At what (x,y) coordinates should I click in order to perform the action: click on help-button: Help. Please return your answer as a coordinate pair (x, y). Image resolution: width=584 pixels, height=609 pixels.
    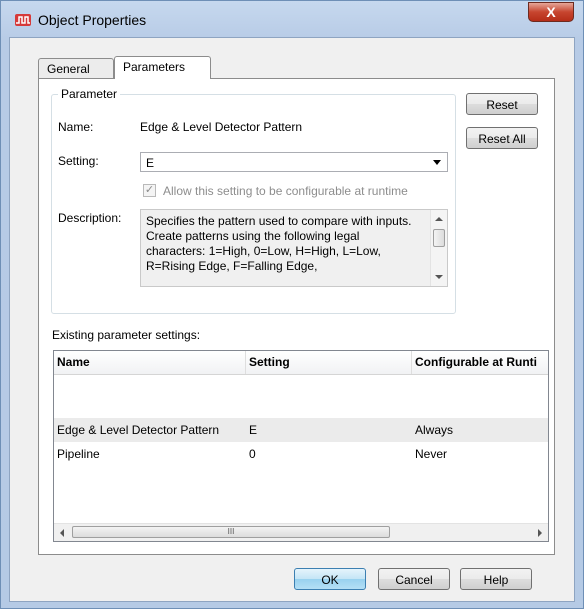
    Looking at the image, I should click on (496, 579).